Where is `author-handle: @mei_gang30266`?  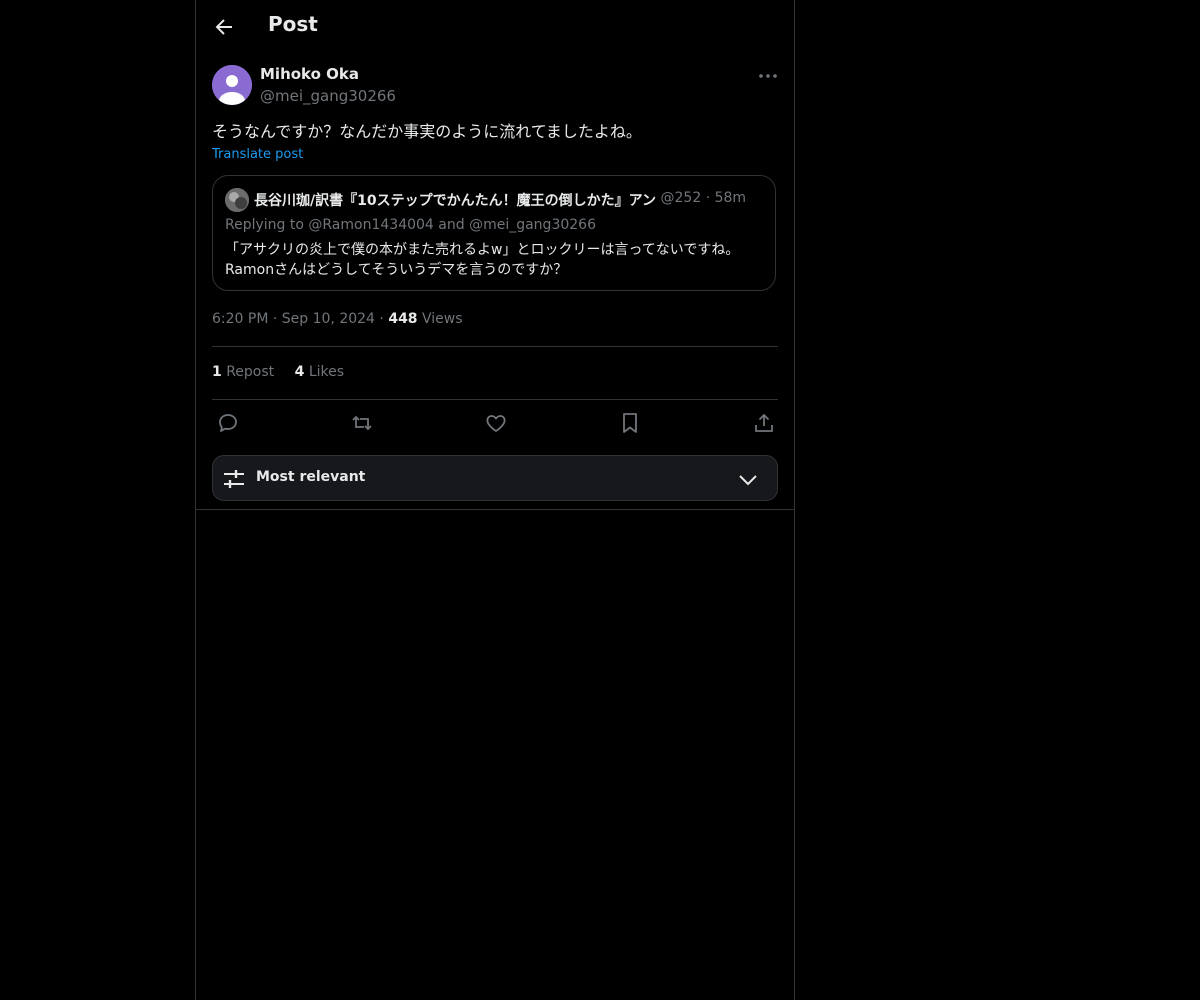 author-handle: @mei_gang30266 is located at coordinates (328, 96).